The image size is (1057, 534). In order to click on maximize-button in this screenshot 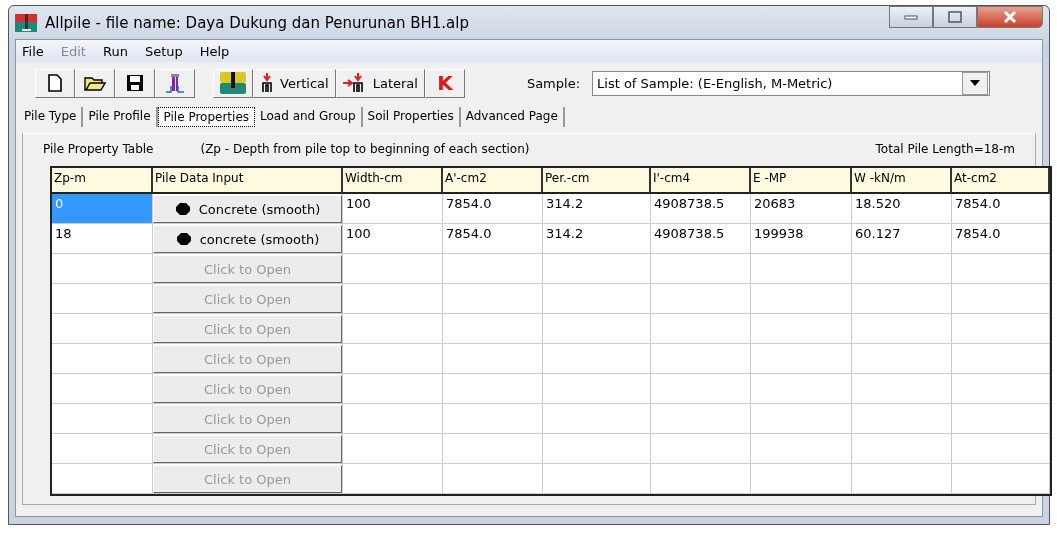, I will do `click(955, 17)`.